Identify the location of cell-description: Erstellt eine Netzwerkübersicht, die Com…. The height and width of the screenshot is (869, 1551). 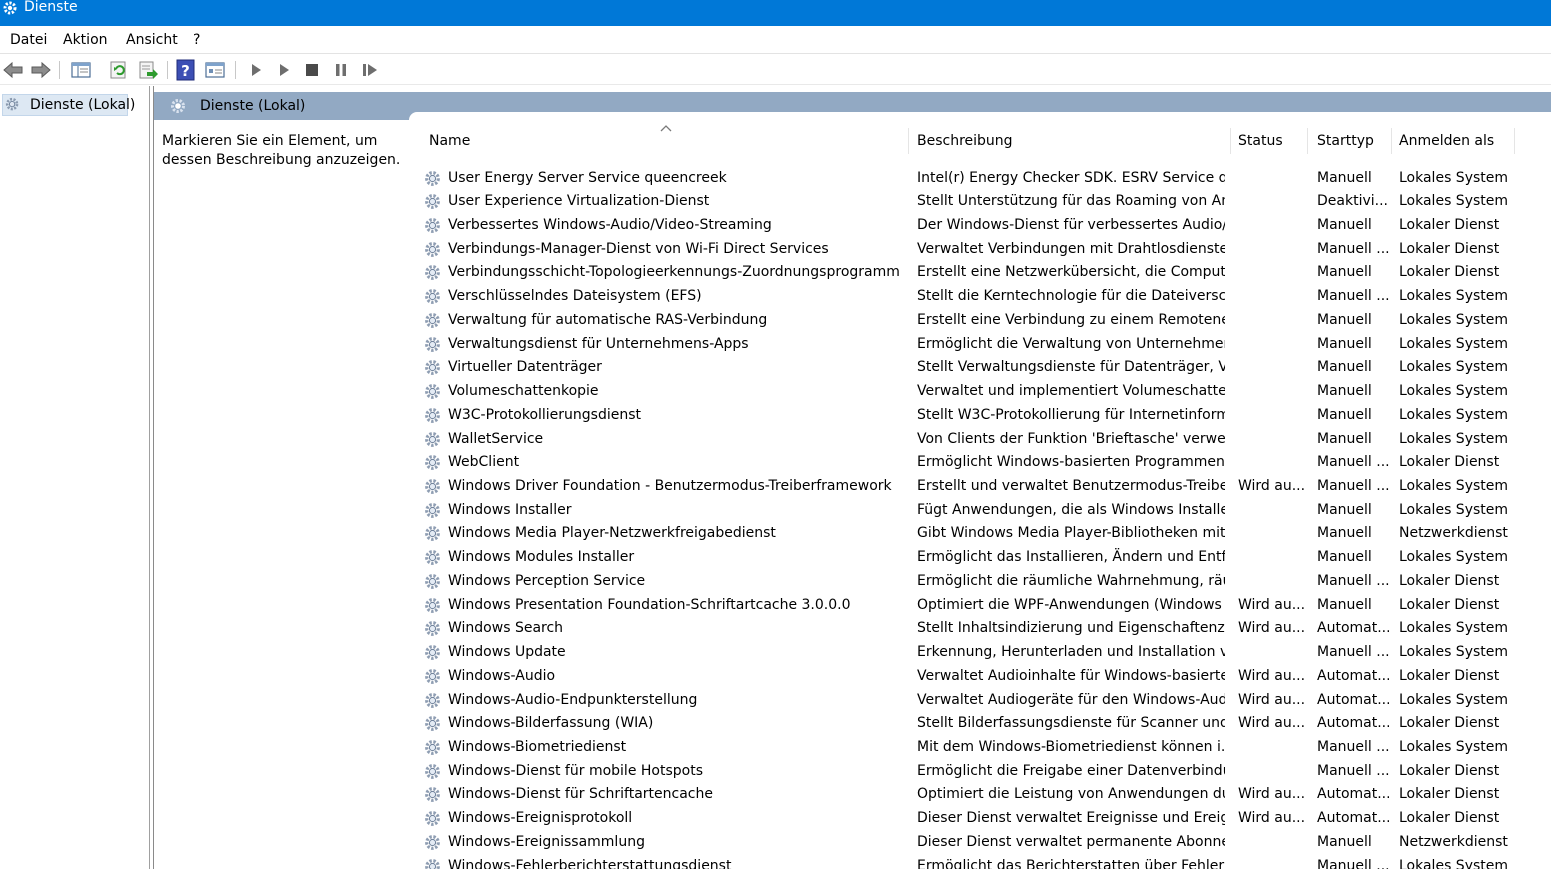
(1071, 272).